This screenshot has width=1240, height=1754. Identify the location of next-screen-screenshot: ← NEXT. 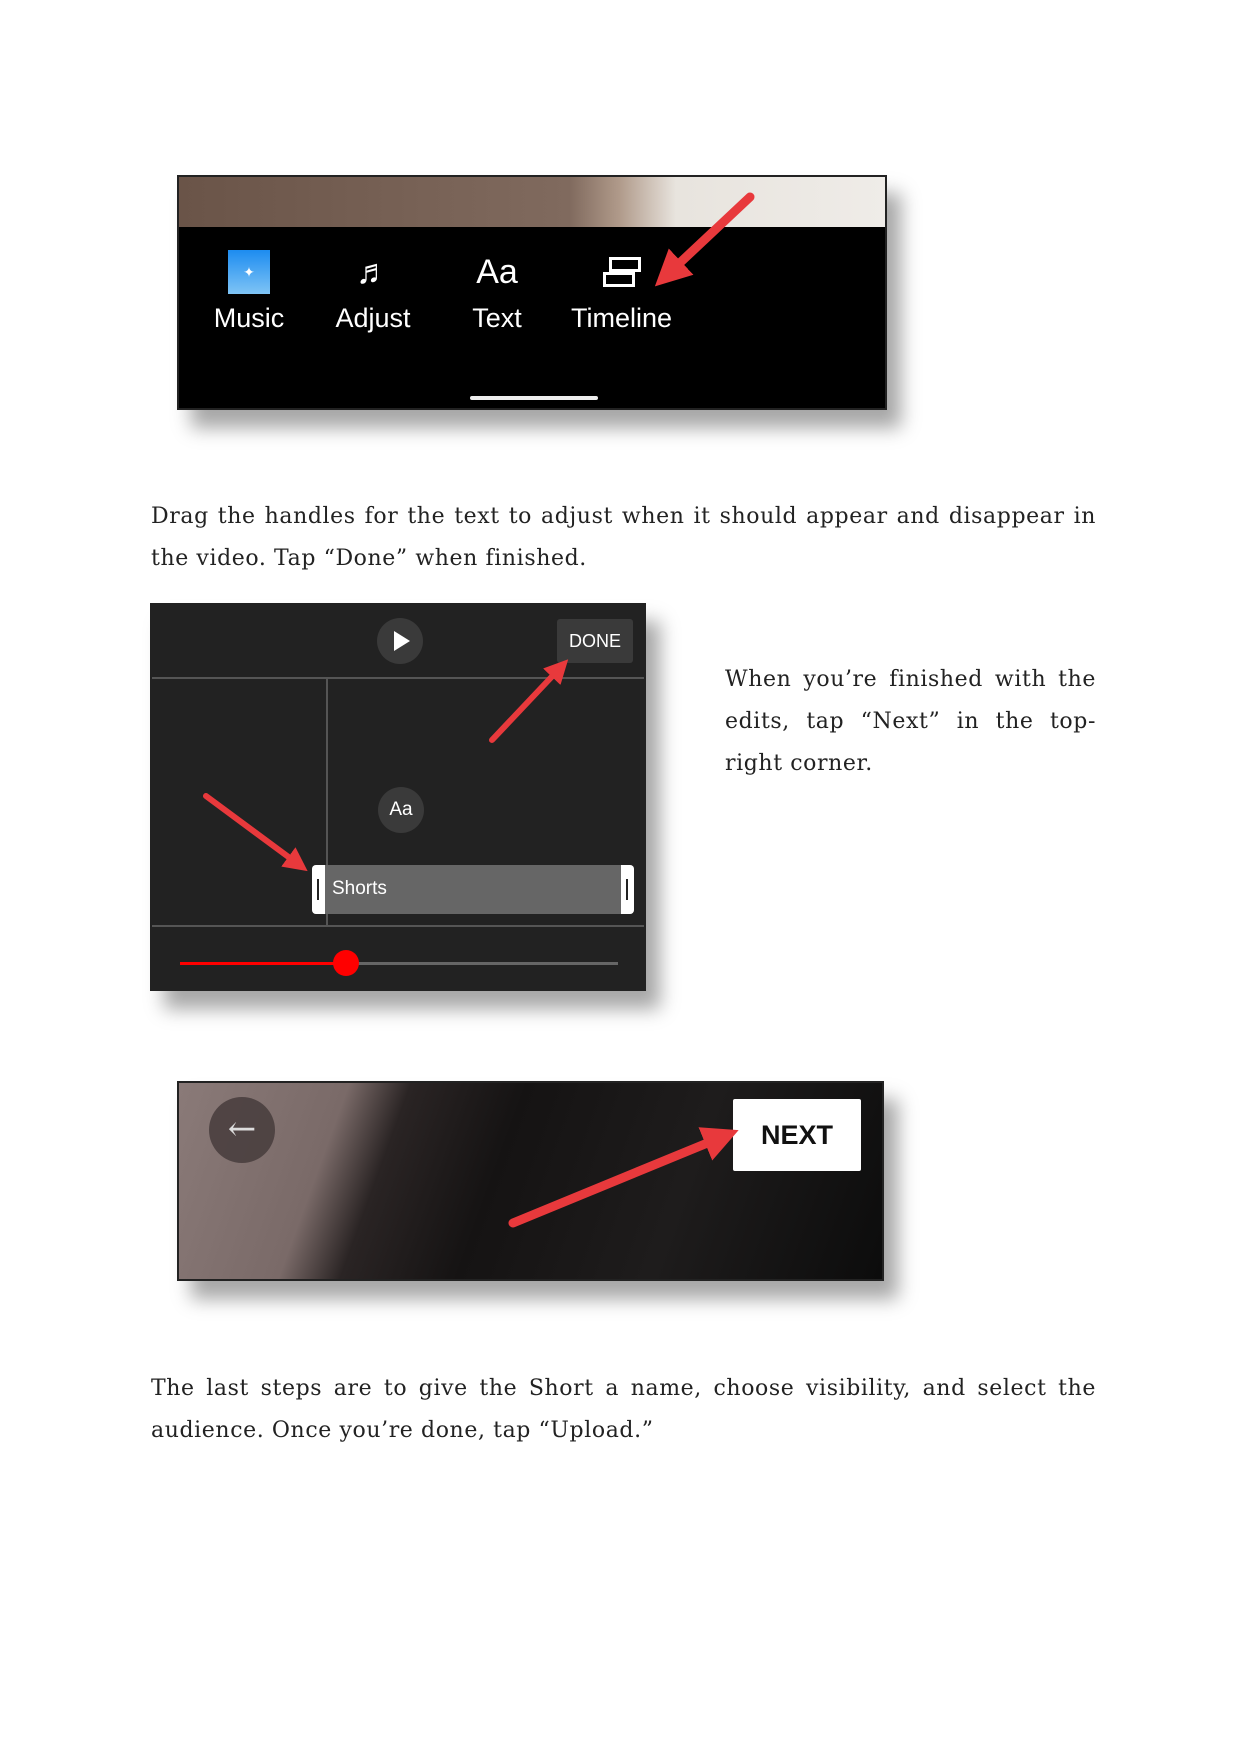
(530, 1181).